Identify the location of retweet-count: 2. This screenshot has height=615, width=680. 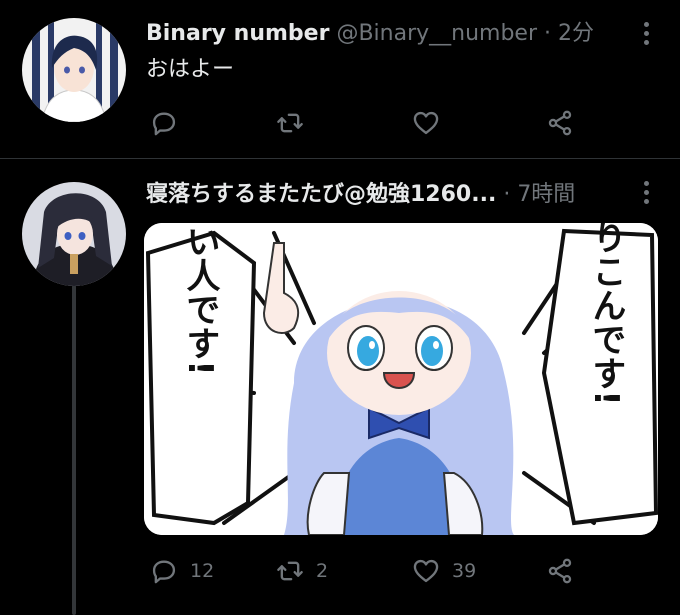
(322, 571).